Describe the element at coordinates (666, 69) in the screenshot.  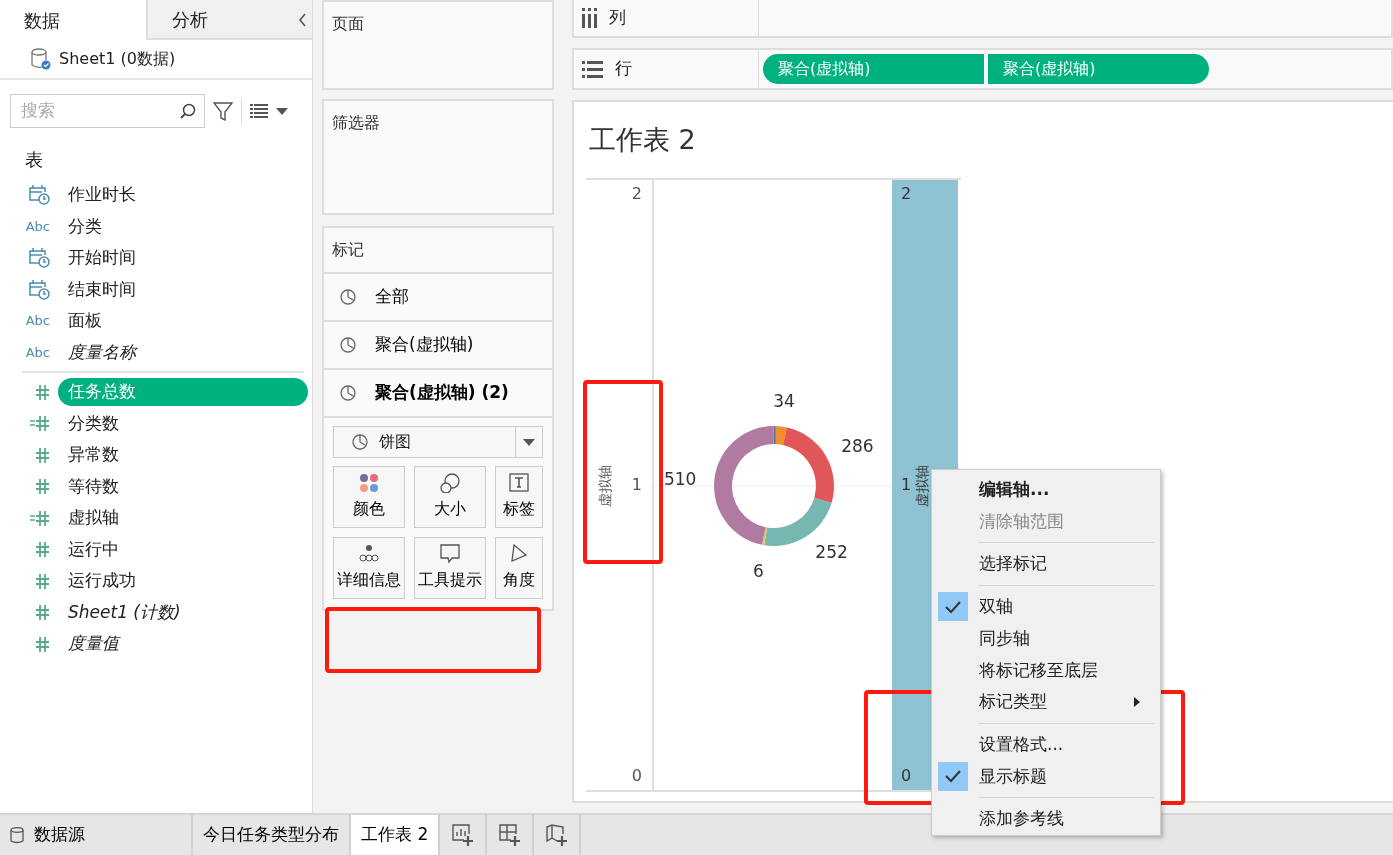
I see `rows-shelf: 行` at that location.